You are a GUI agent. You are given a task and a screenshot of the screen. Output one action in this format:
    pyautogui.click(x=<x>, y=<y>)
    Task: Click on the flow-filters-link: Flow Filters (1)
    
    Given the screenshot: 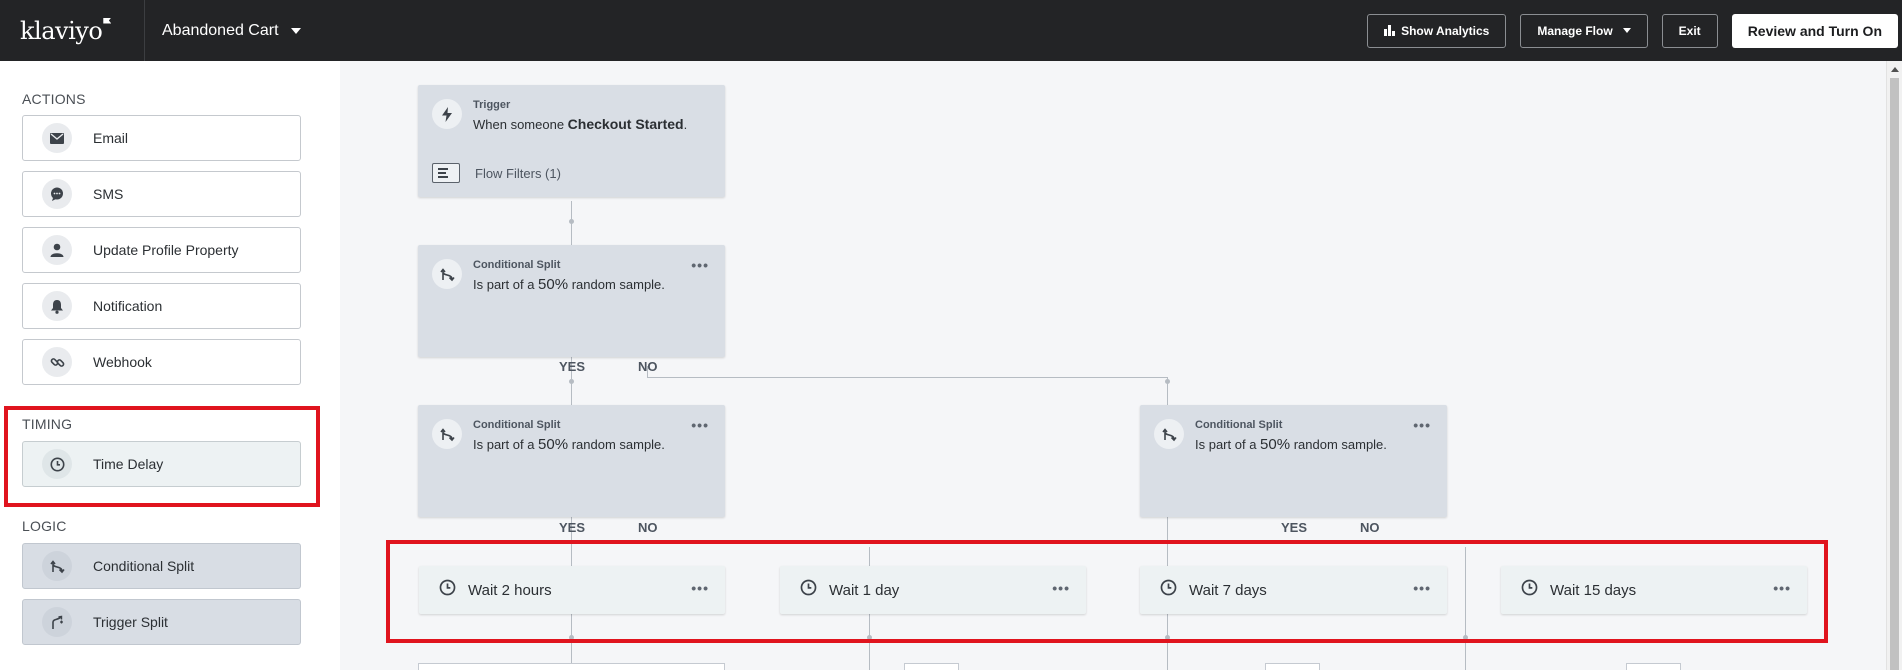 What is the action you would take?
    pyautogui.click(x=496, y=173)
    